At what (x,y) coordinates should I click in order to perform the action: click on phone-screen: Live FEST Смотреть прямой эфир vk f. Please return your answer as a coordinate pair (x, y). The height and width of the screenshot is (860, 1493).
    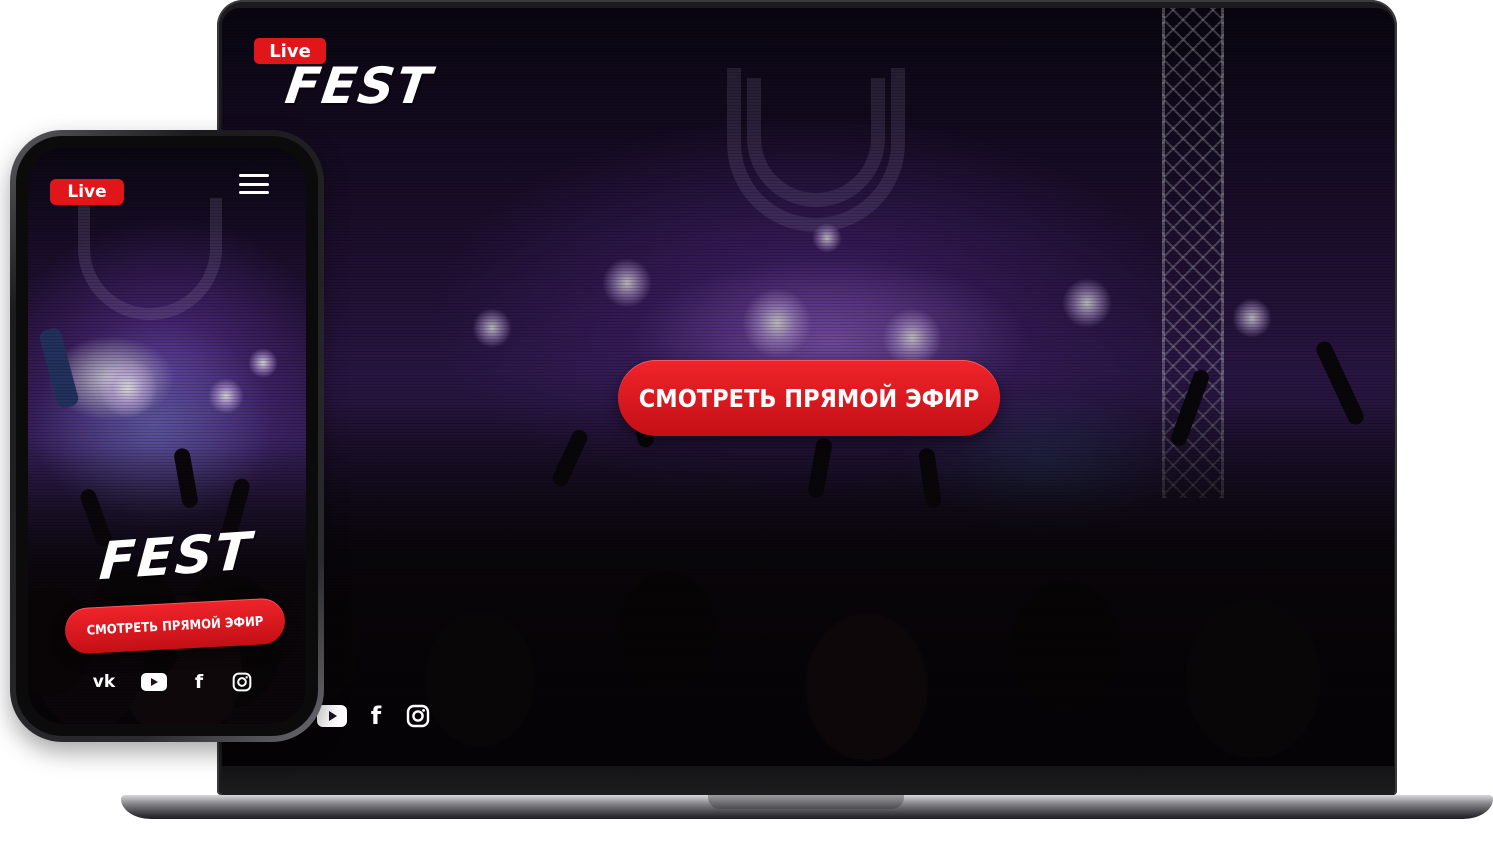
    Looking at the image, I should click on (167, 436).